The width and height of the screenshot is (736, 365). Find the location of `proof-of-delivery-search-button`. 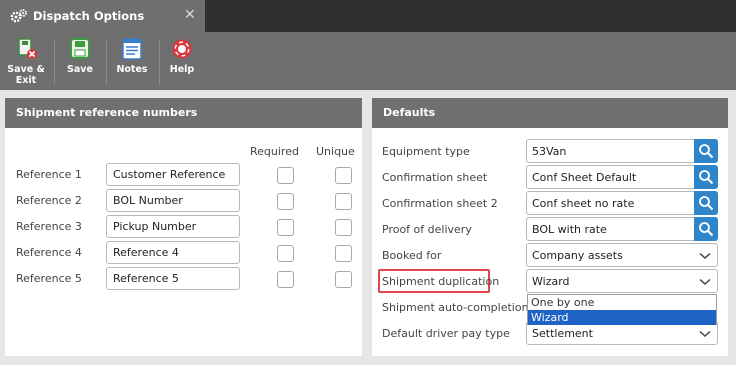

proof-of-delivery-search-button is located at coordinates (706, 229).